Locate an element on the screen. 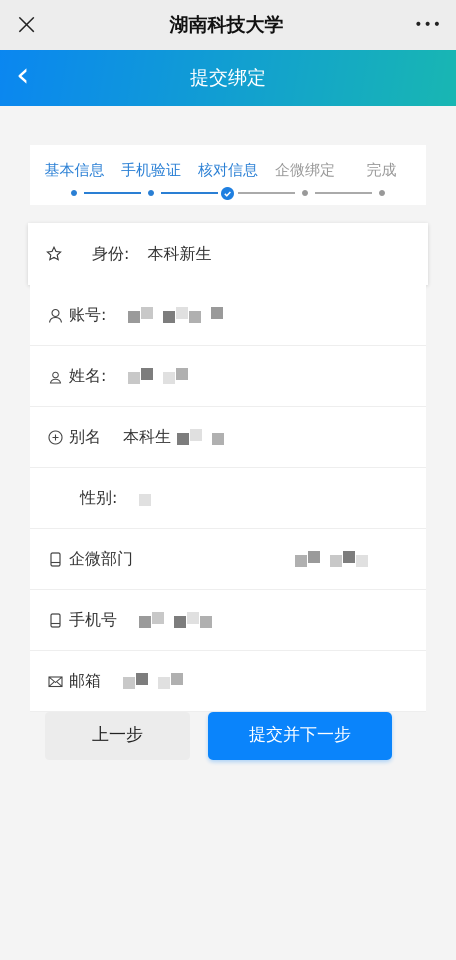 This screenshot has height=960, width=456. field-value: 本科生 is located at coordinates (147, 437).